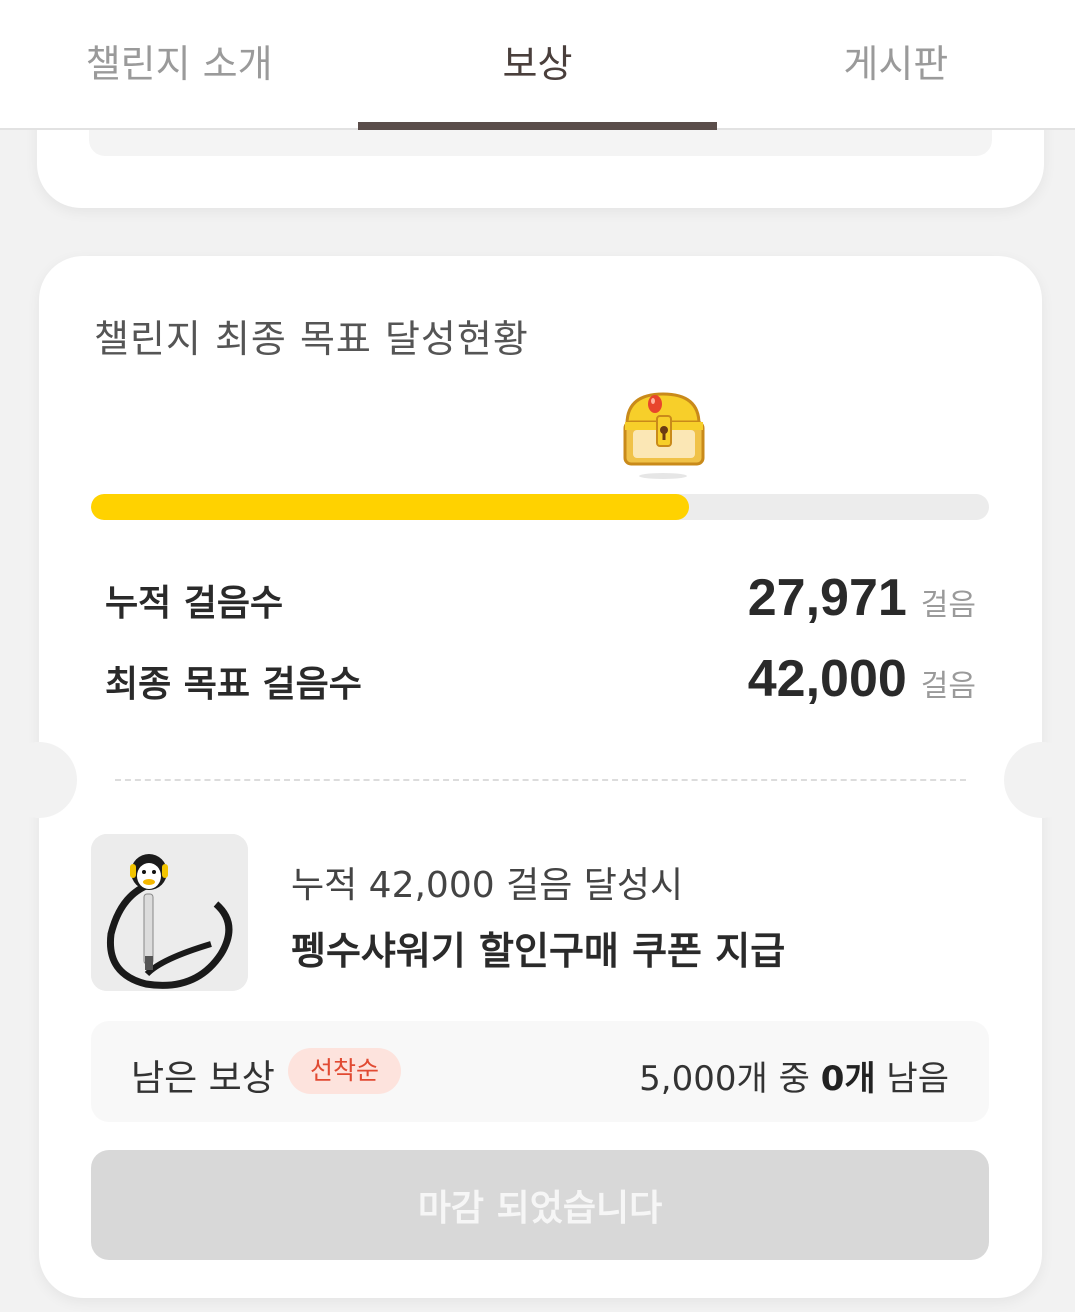 This screenshot has height=1312, width=1075. I want to click on accumulated-steps-unit: 걸음, so click(948, 605).